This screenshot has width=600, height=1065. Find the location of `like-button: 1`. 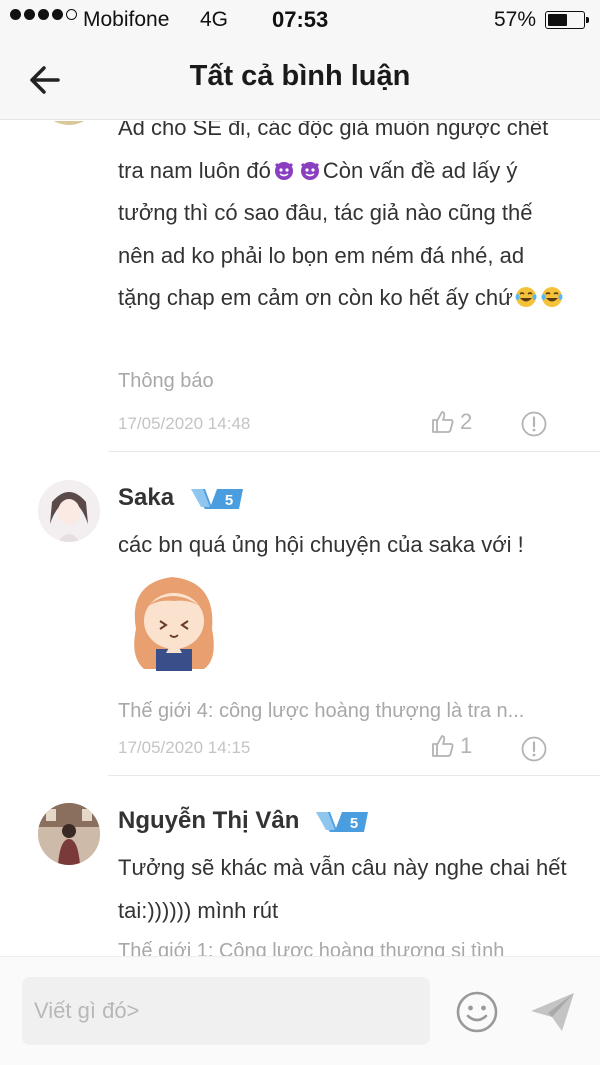

like-button: 1 is located at coordinates (451, 746).